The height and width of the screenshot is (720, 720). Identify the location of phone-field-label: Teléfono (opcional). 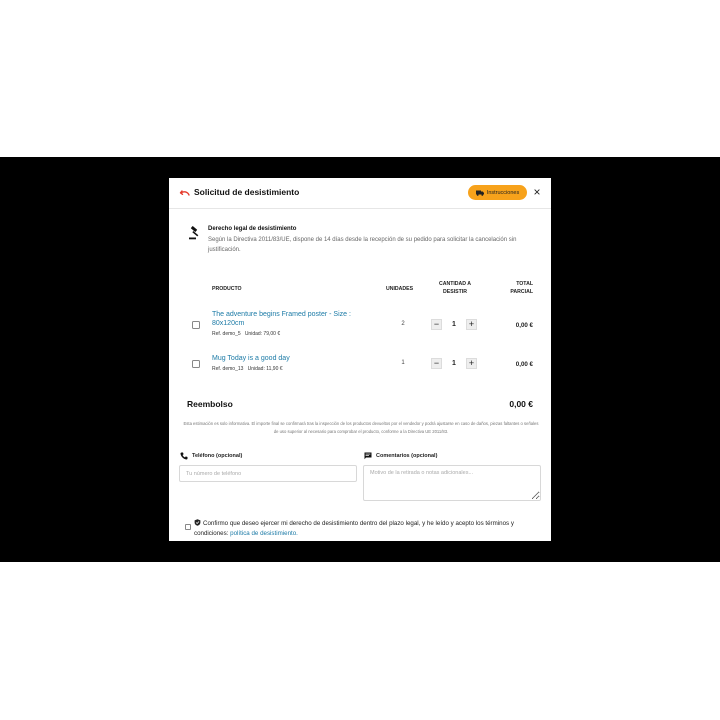
(211, 456).